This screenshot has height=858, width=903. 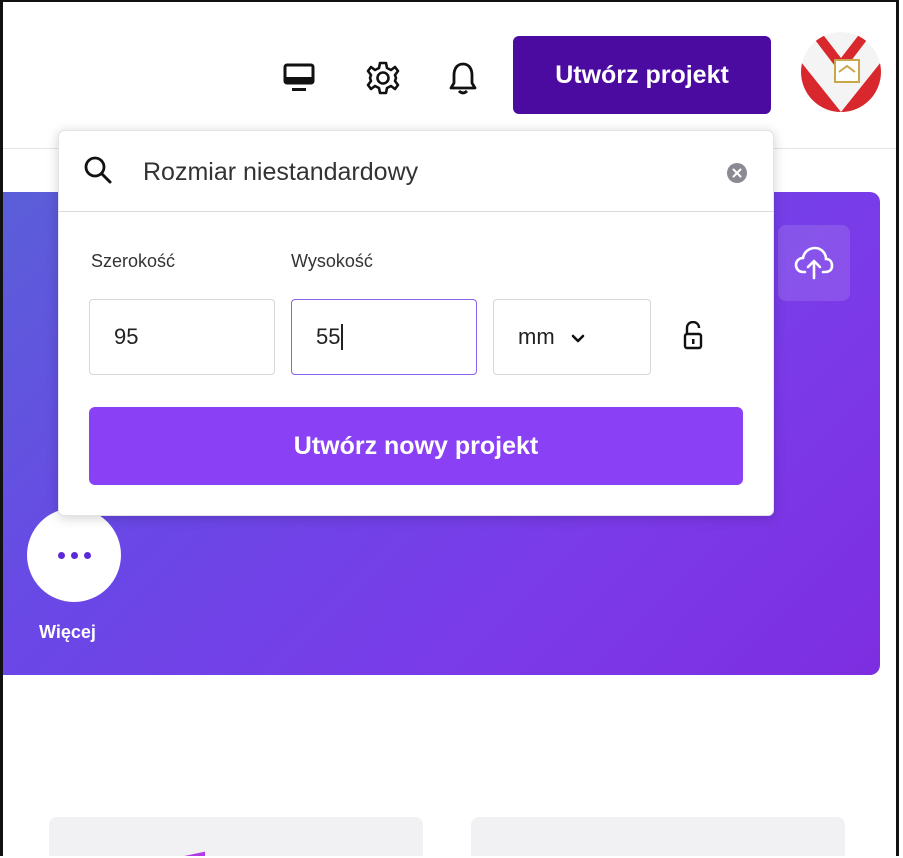 I want to click on more-button, so click(x=74, y=555).